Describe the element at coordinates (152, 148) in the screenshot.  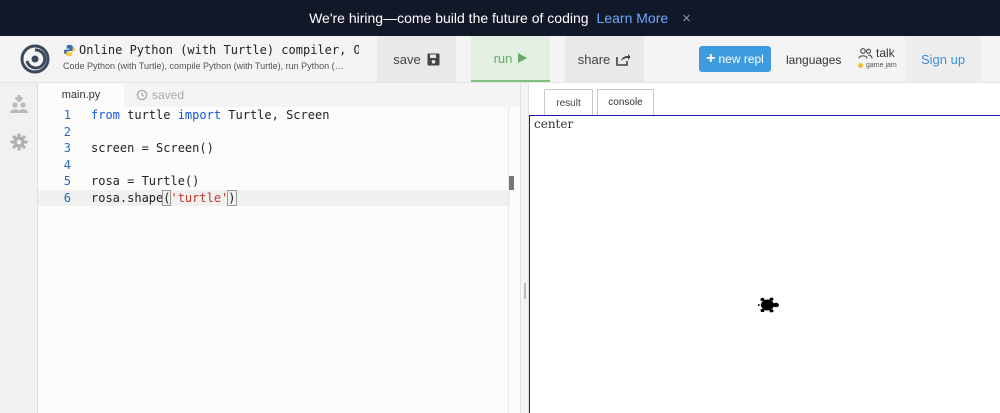
I see `line-text: screen = Screen()` at that location.